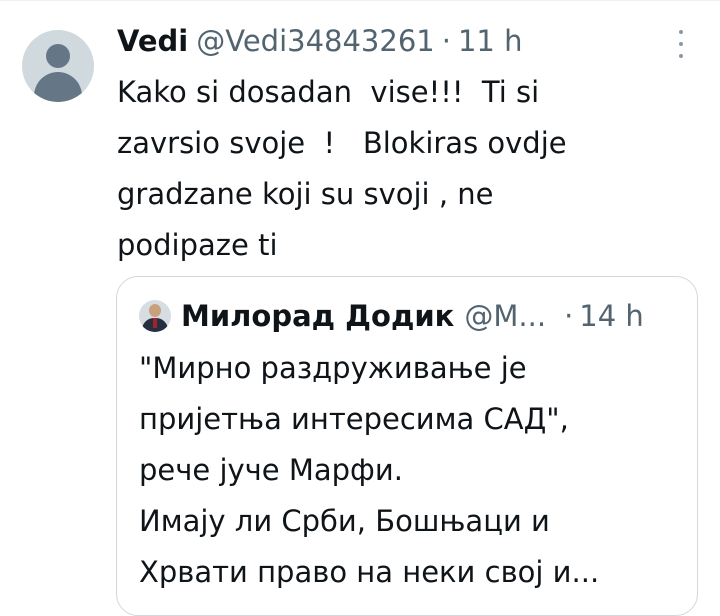 This screenshot has width=720, height=616. I want to click on avatar, so click(58, 66).